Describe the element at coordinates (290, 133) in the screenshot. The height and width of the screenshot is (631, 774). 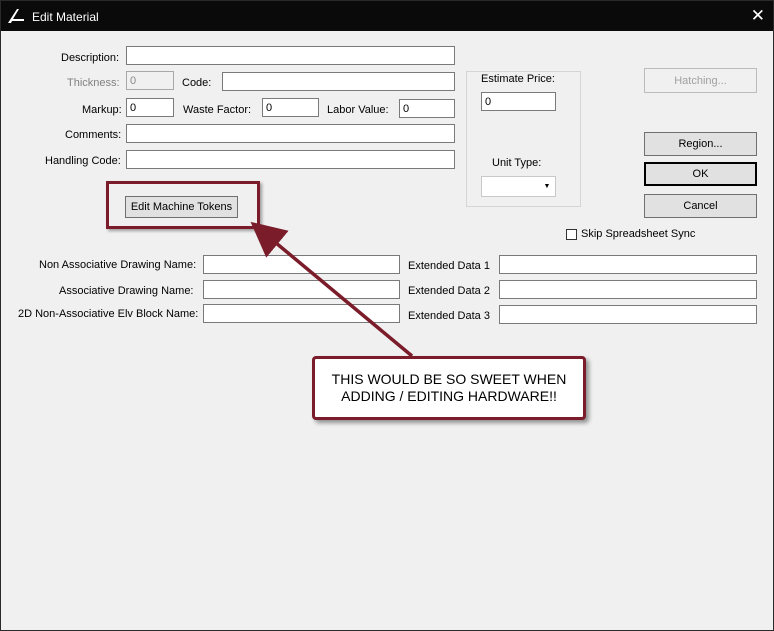
I see `comments-field` at that location.